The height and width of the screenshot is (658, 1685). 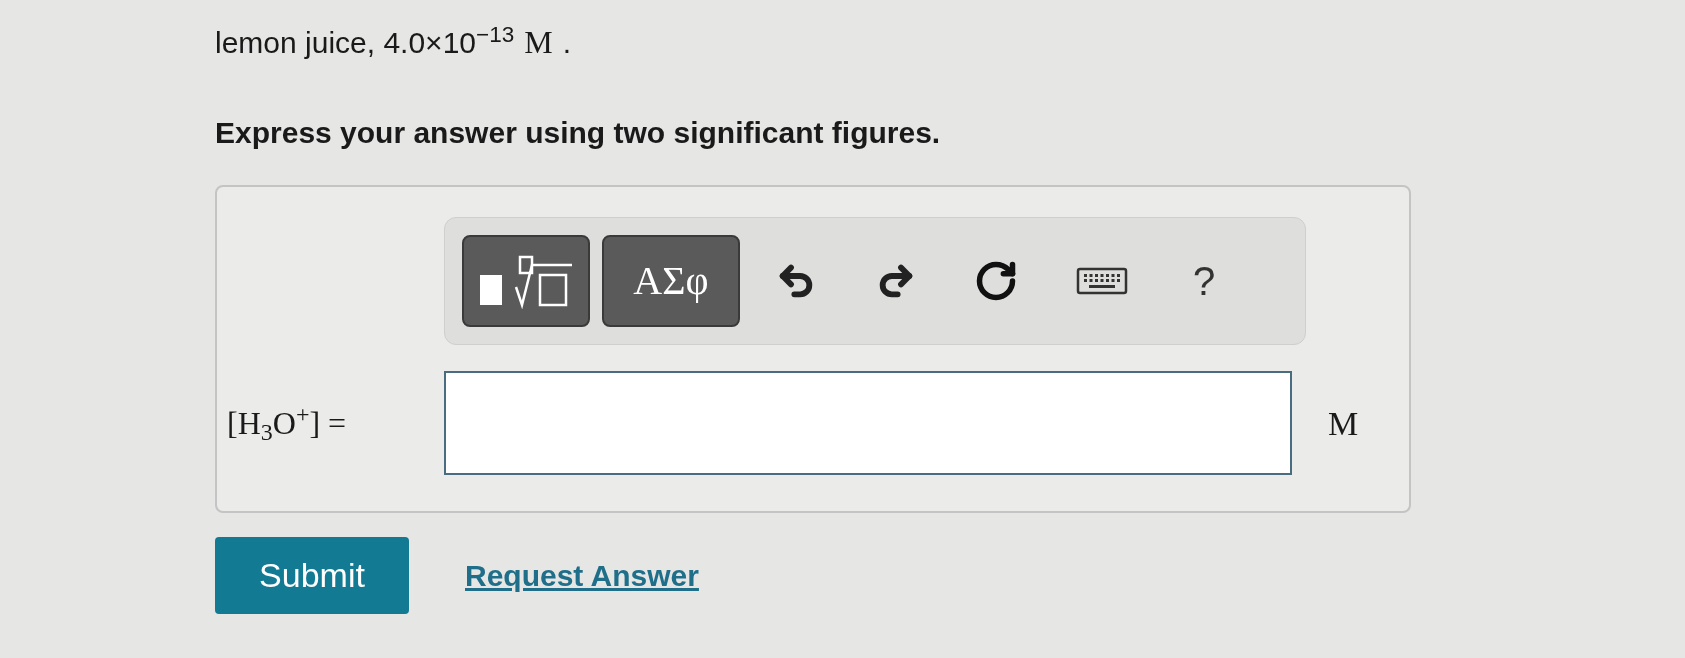 I want to click on keyboard-icon, so click(x=1102, y=281).